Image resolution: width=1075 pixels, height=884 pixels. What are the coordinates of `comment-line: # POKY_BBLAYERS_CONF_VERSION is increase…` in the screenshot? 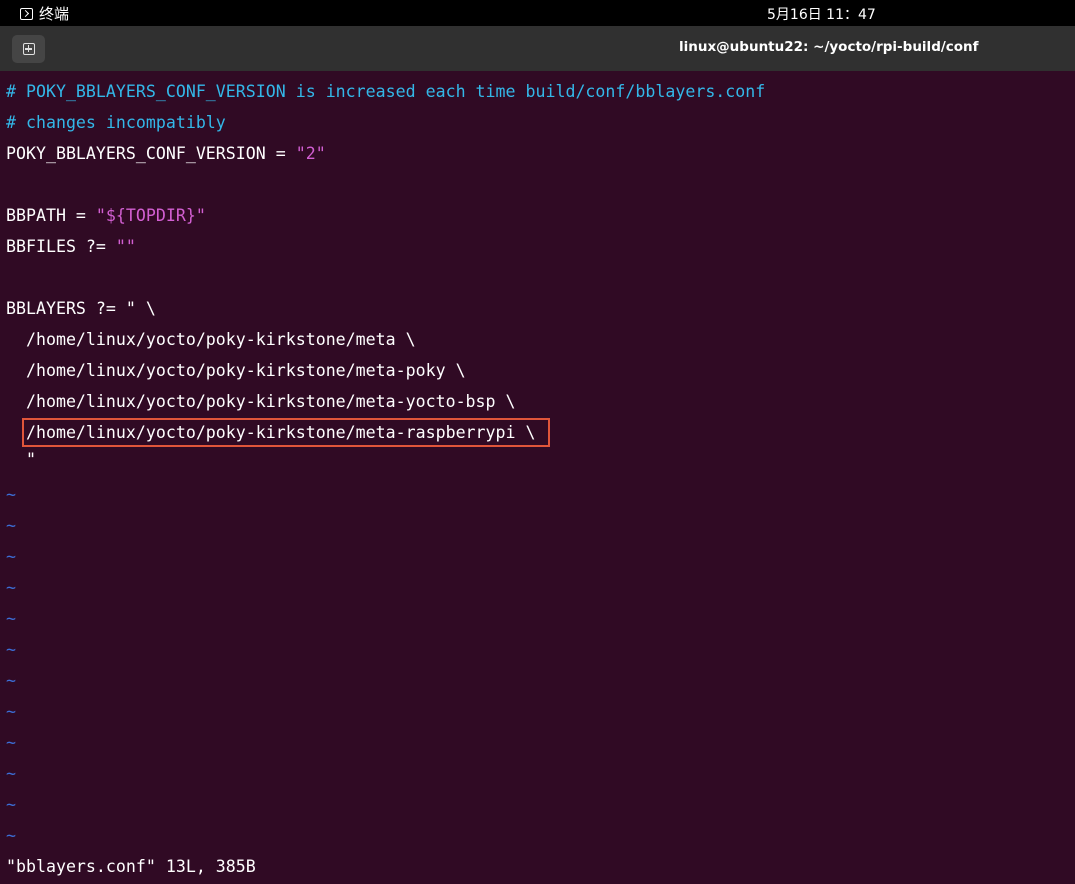 It's located at (386, 91).